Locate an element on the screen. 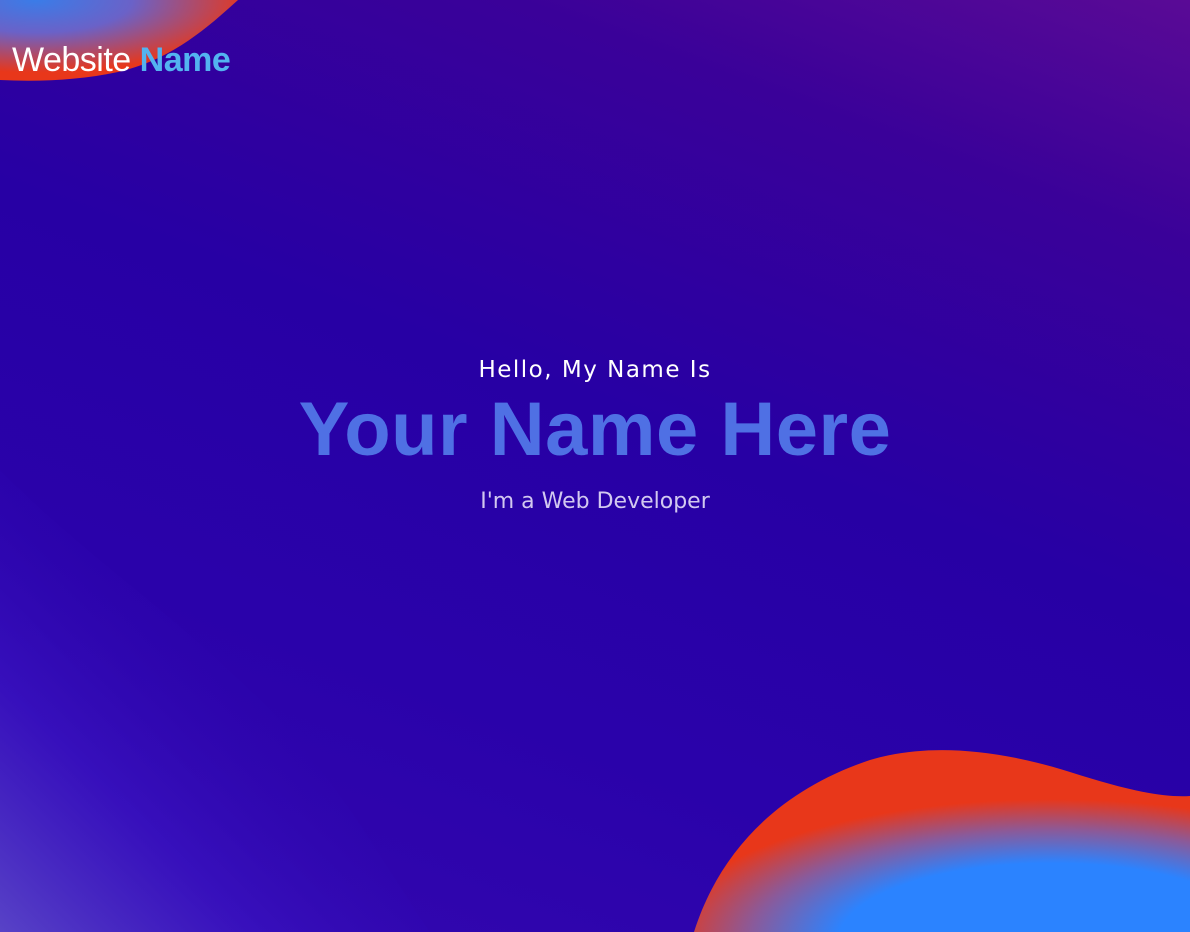 Image resolution: width=1190 pixels, height=932 pixels. hero-name: Your Name Here is located at coordinates (595, 429).